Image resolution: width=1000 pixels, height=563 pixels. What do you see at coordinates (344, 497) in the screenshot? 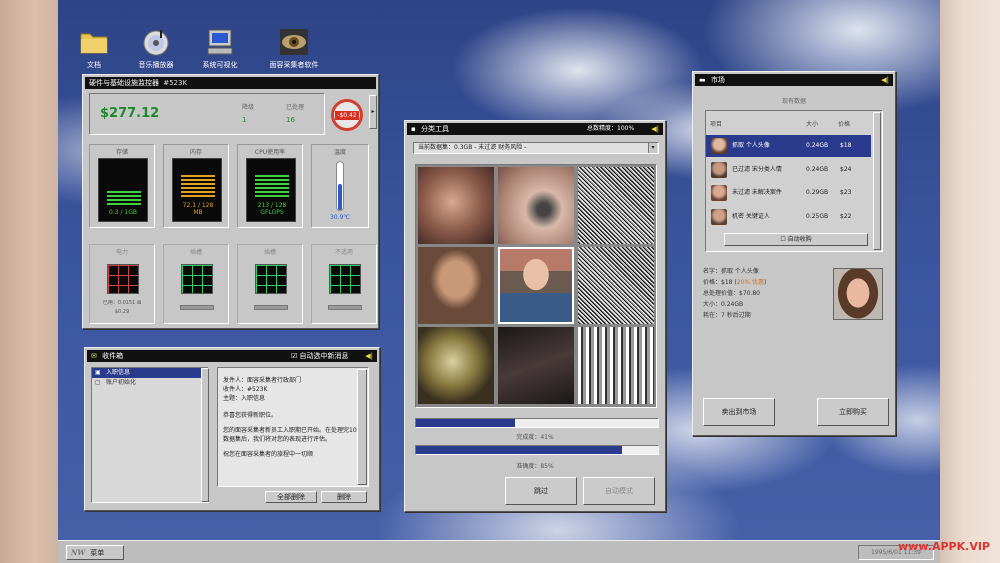
I see `delete-button: 删除` at bounding box center [344, 497].